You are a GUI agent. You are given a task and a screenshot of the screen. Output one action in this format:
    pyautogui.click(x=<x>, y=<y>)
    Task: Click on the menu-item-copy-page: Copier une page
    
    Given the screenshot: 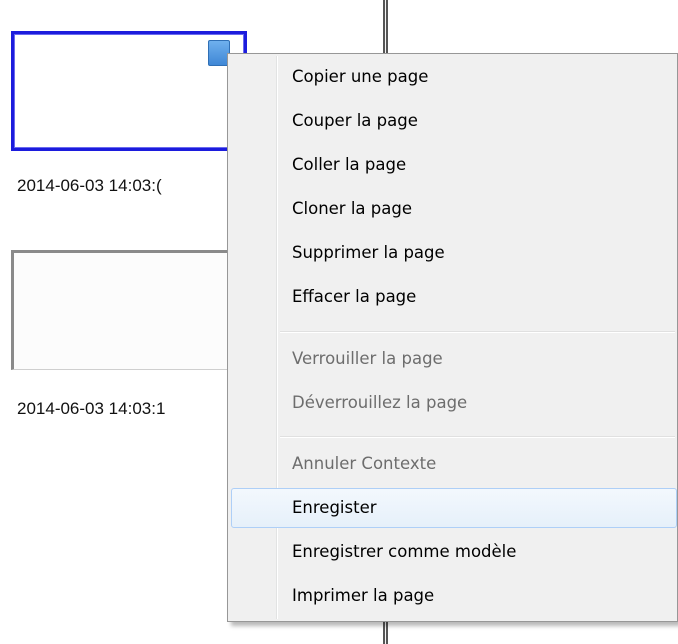 What is the action you would take?
    pyautogui.click(x=454, y=77)
    